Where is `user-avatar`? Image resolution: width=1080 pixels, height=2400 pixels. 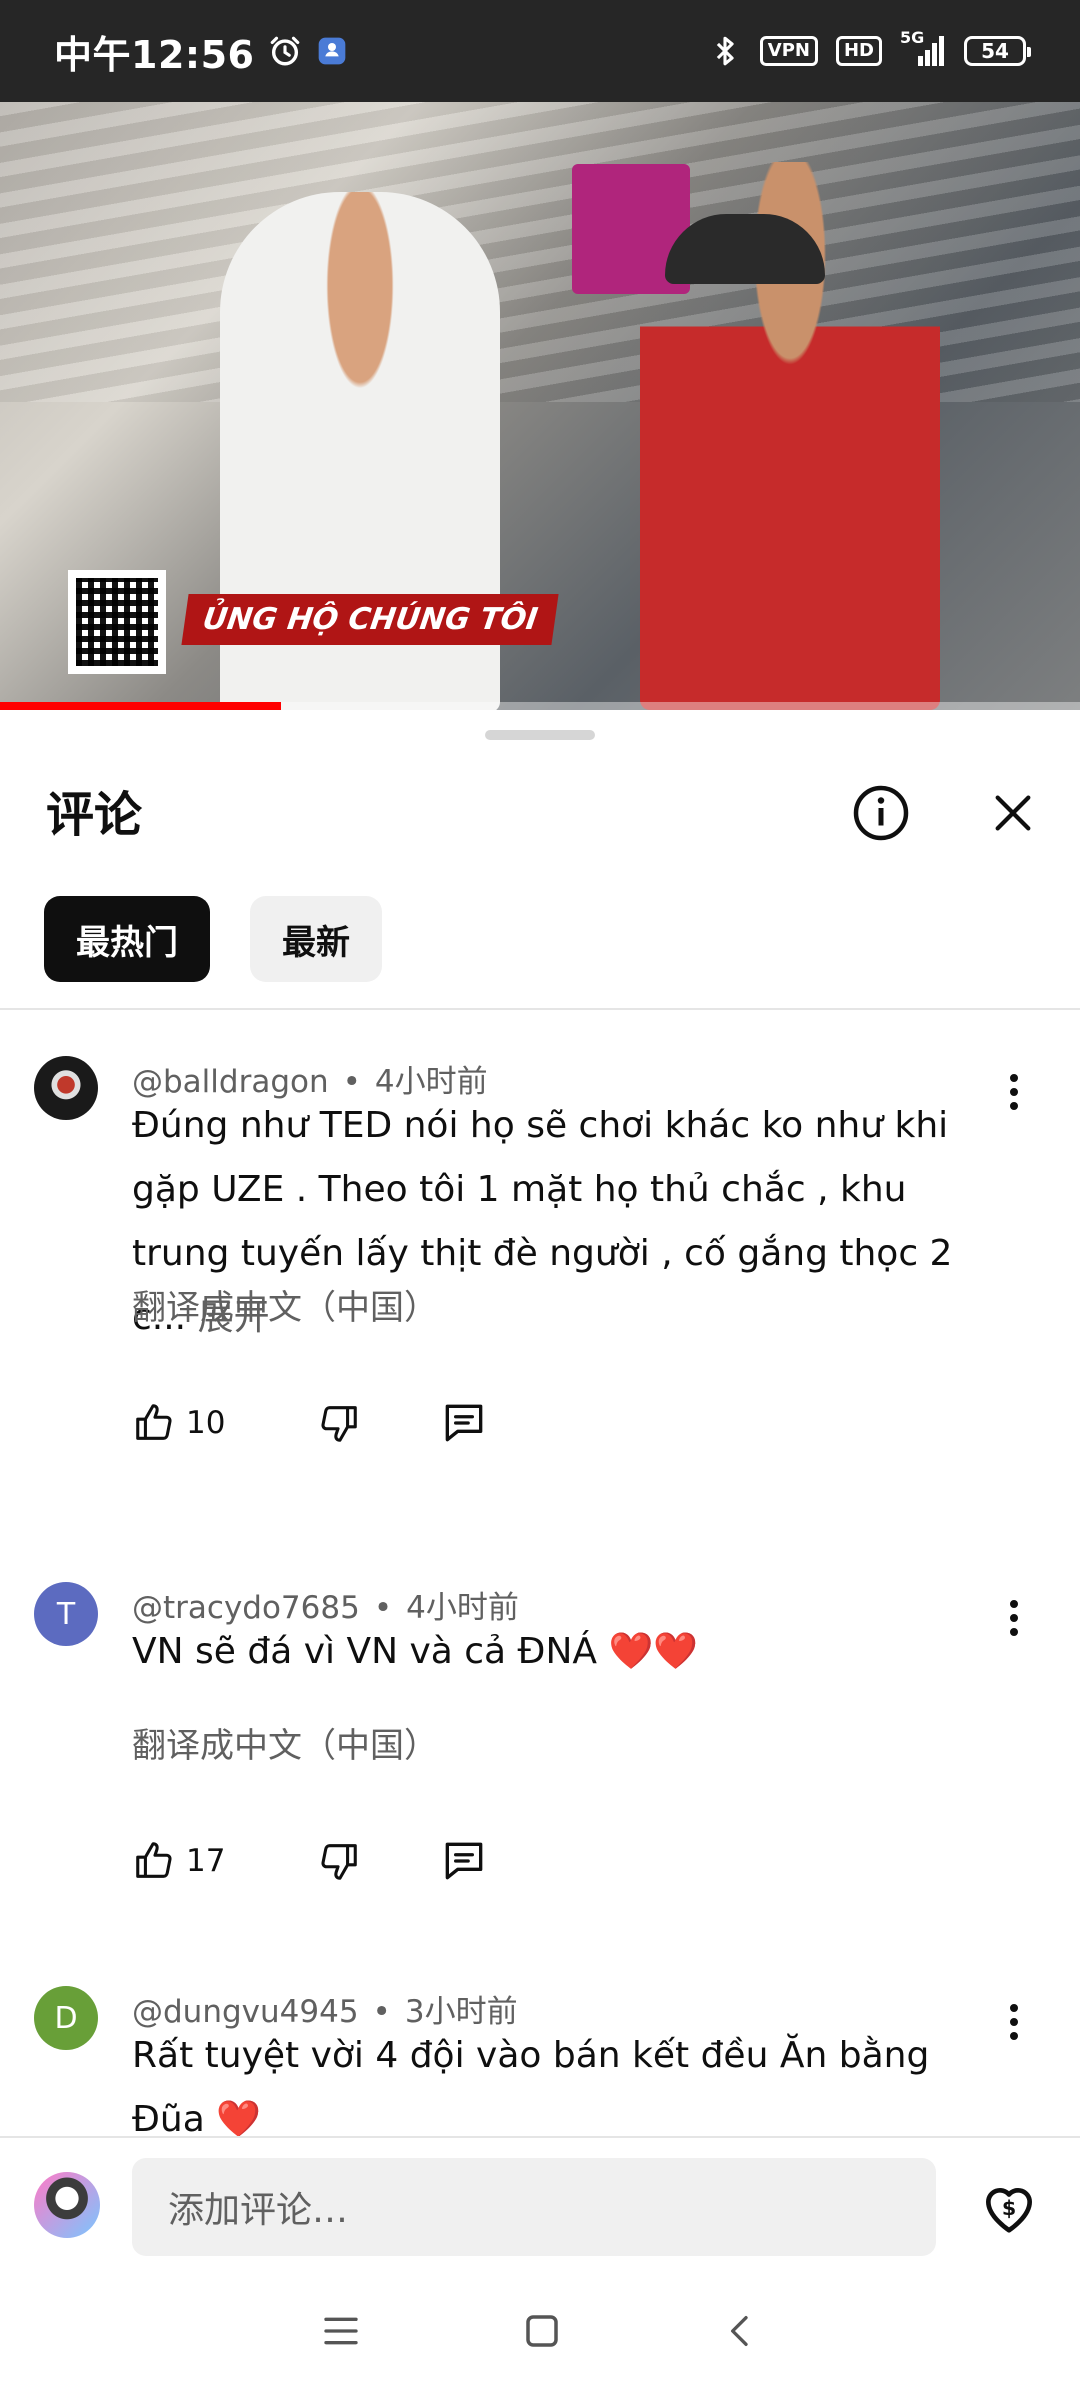 user-avatar is located at coordinates (67, 2205).